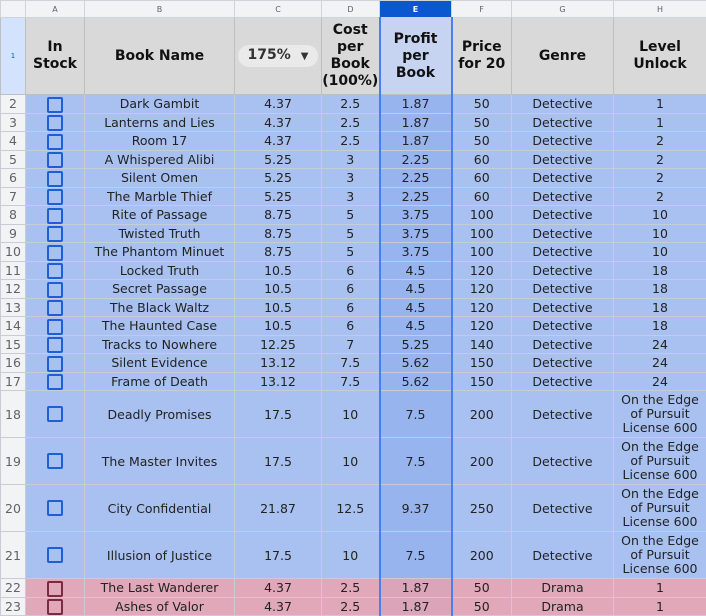 This screenshot has width=706, height=616. What do you see at coordinates (13, 461) in the screenshot?
I see `row-header: 19` at bounding box center [13, 461].